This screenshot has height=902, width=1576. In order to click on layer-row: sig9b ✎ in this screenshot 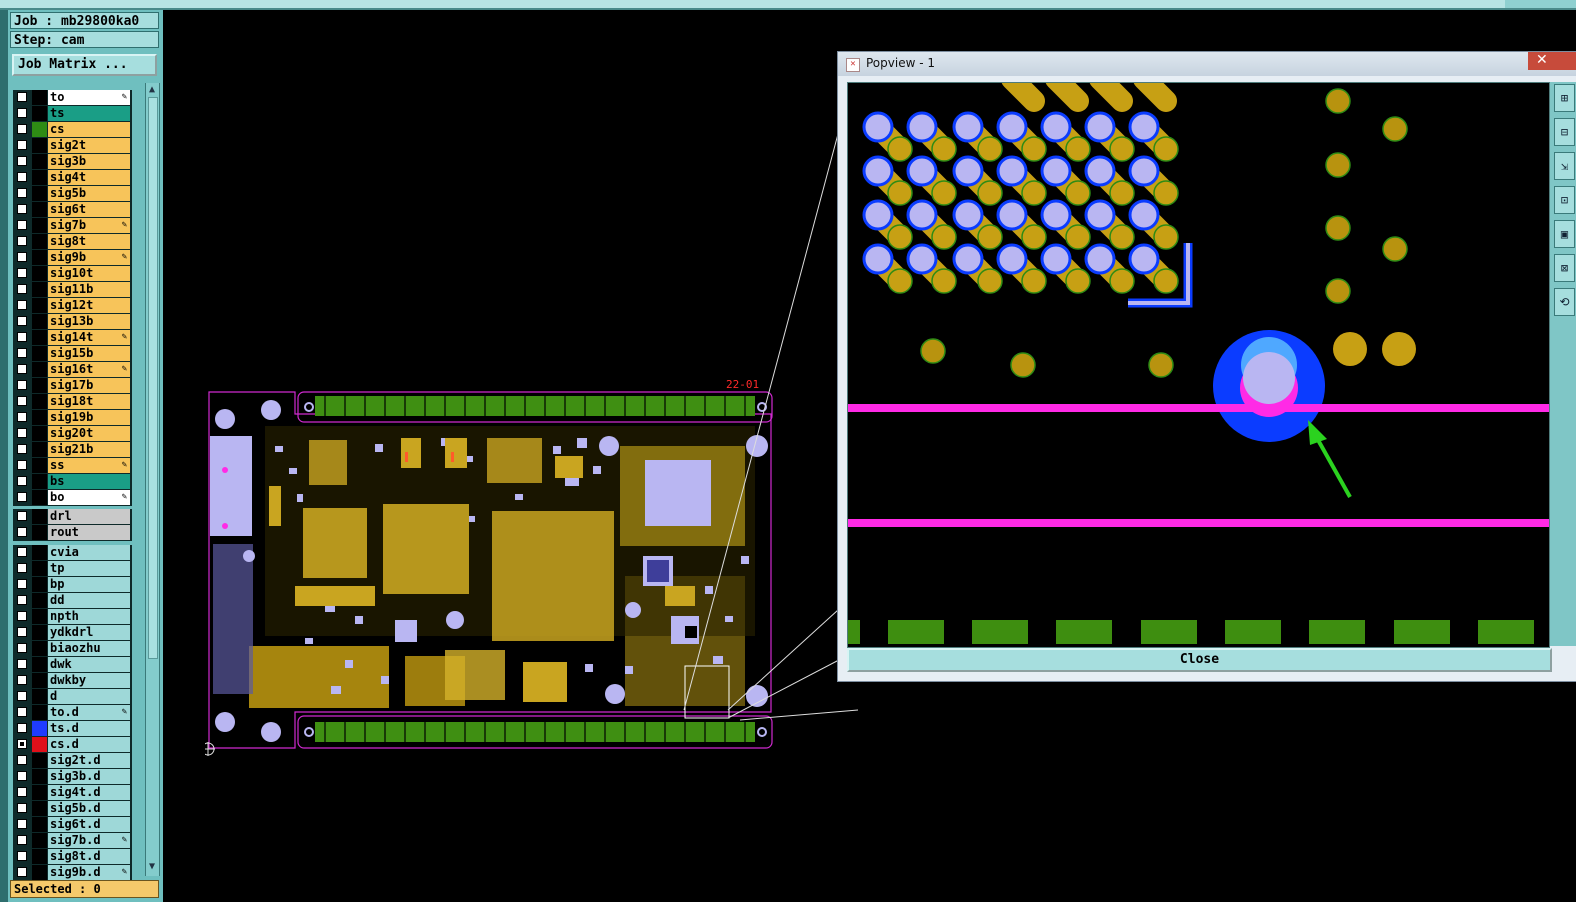, I will do `click(72, 257)`.